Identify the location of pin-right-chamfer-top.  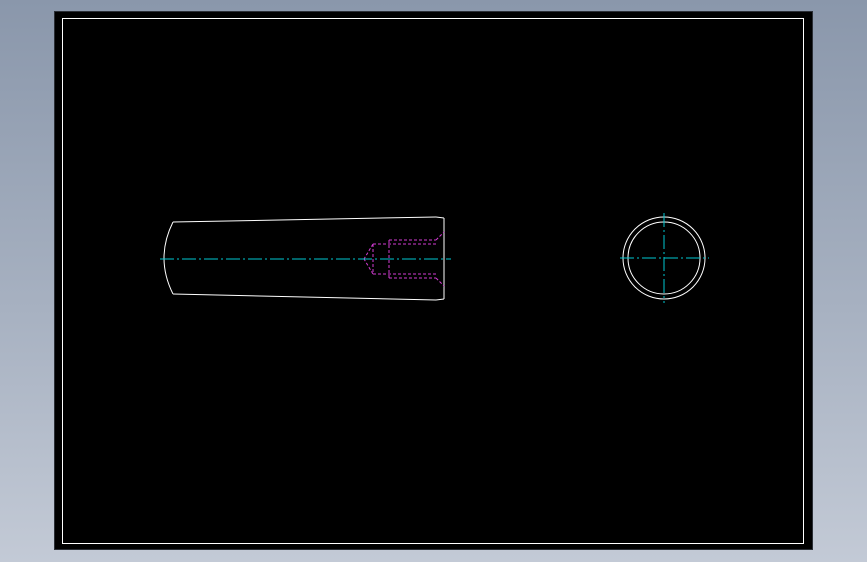
(440, 217).